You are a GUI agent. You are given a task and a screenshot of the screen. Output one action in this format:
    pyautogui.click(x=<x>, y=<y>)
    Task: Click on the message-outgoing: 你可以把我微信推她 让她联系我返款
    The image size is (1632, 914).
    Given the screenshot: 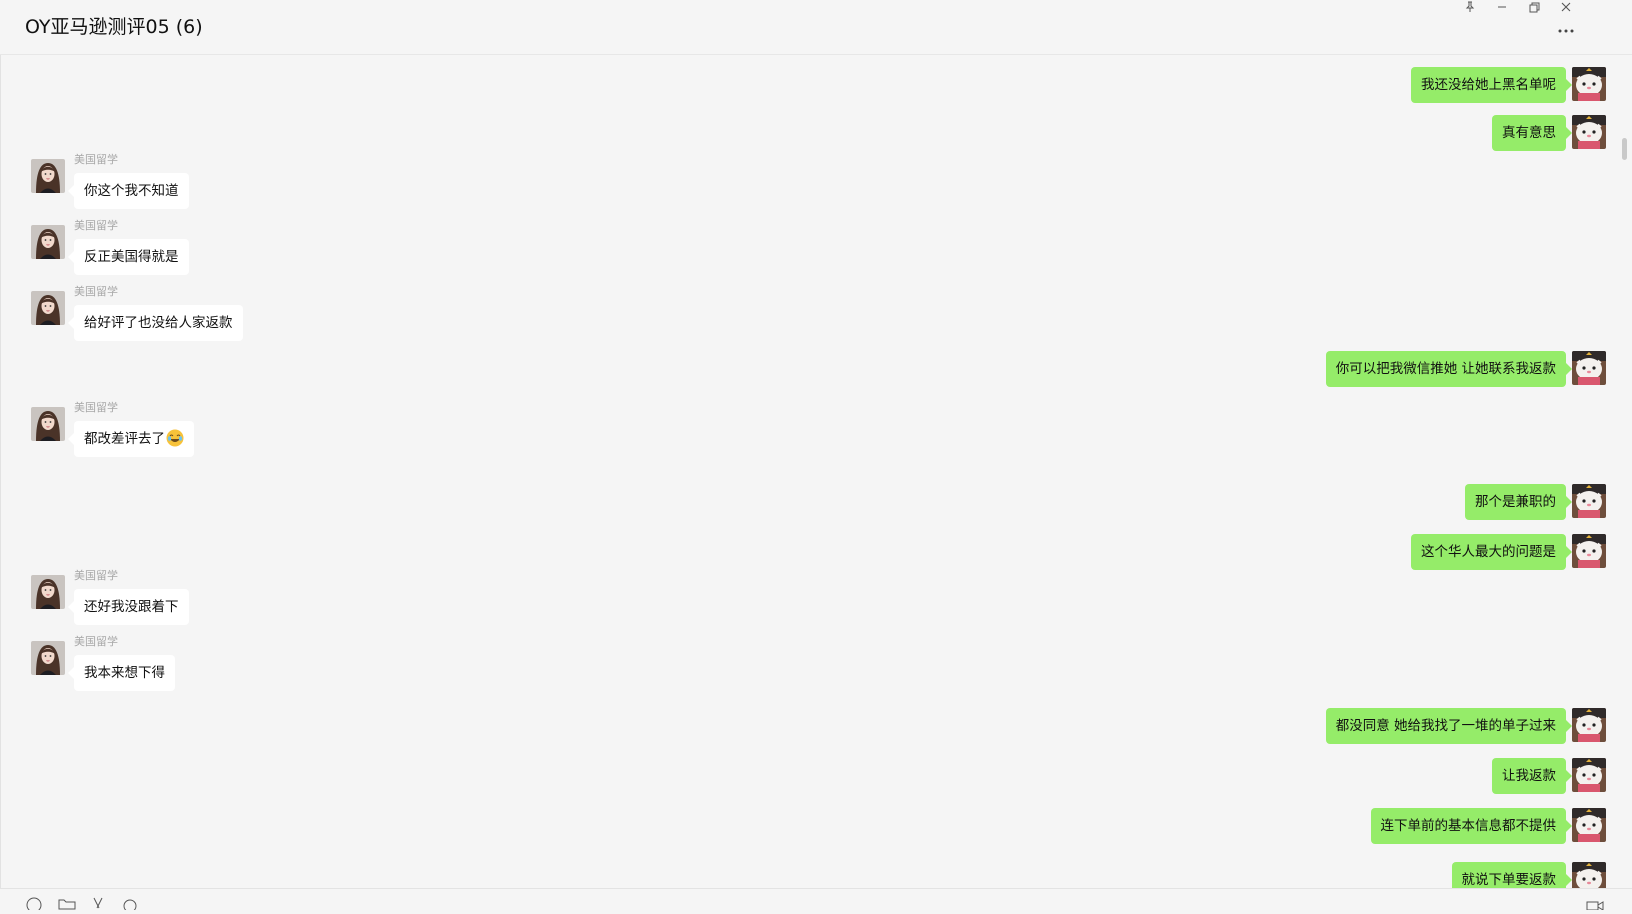 What is the action you would take?
    pyautogui.click(x=808, y=381)
    